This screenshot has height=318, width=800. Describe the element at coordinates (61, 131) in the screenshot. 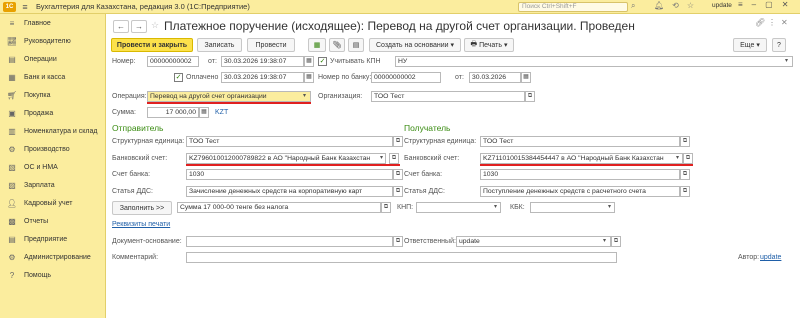

I see `sidebar-item-label: Номенклатура и склад` at that location.